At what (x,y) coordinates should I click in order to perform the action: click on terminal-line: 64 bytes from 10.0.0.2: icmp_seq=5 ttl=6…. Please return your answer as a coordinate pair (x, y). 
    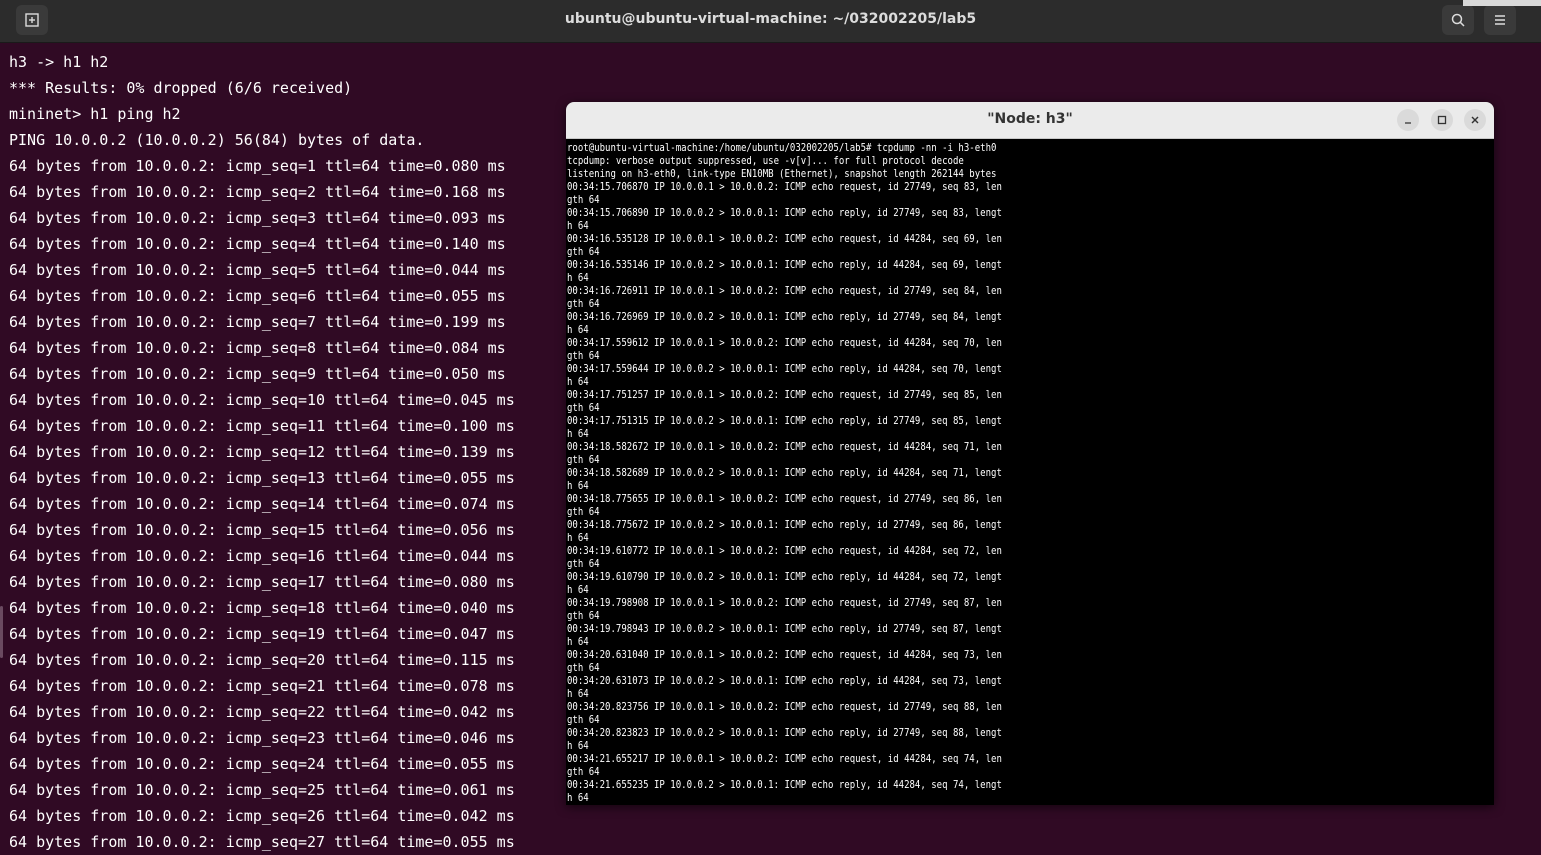
    Looking at the image, I should click on (257, 270).